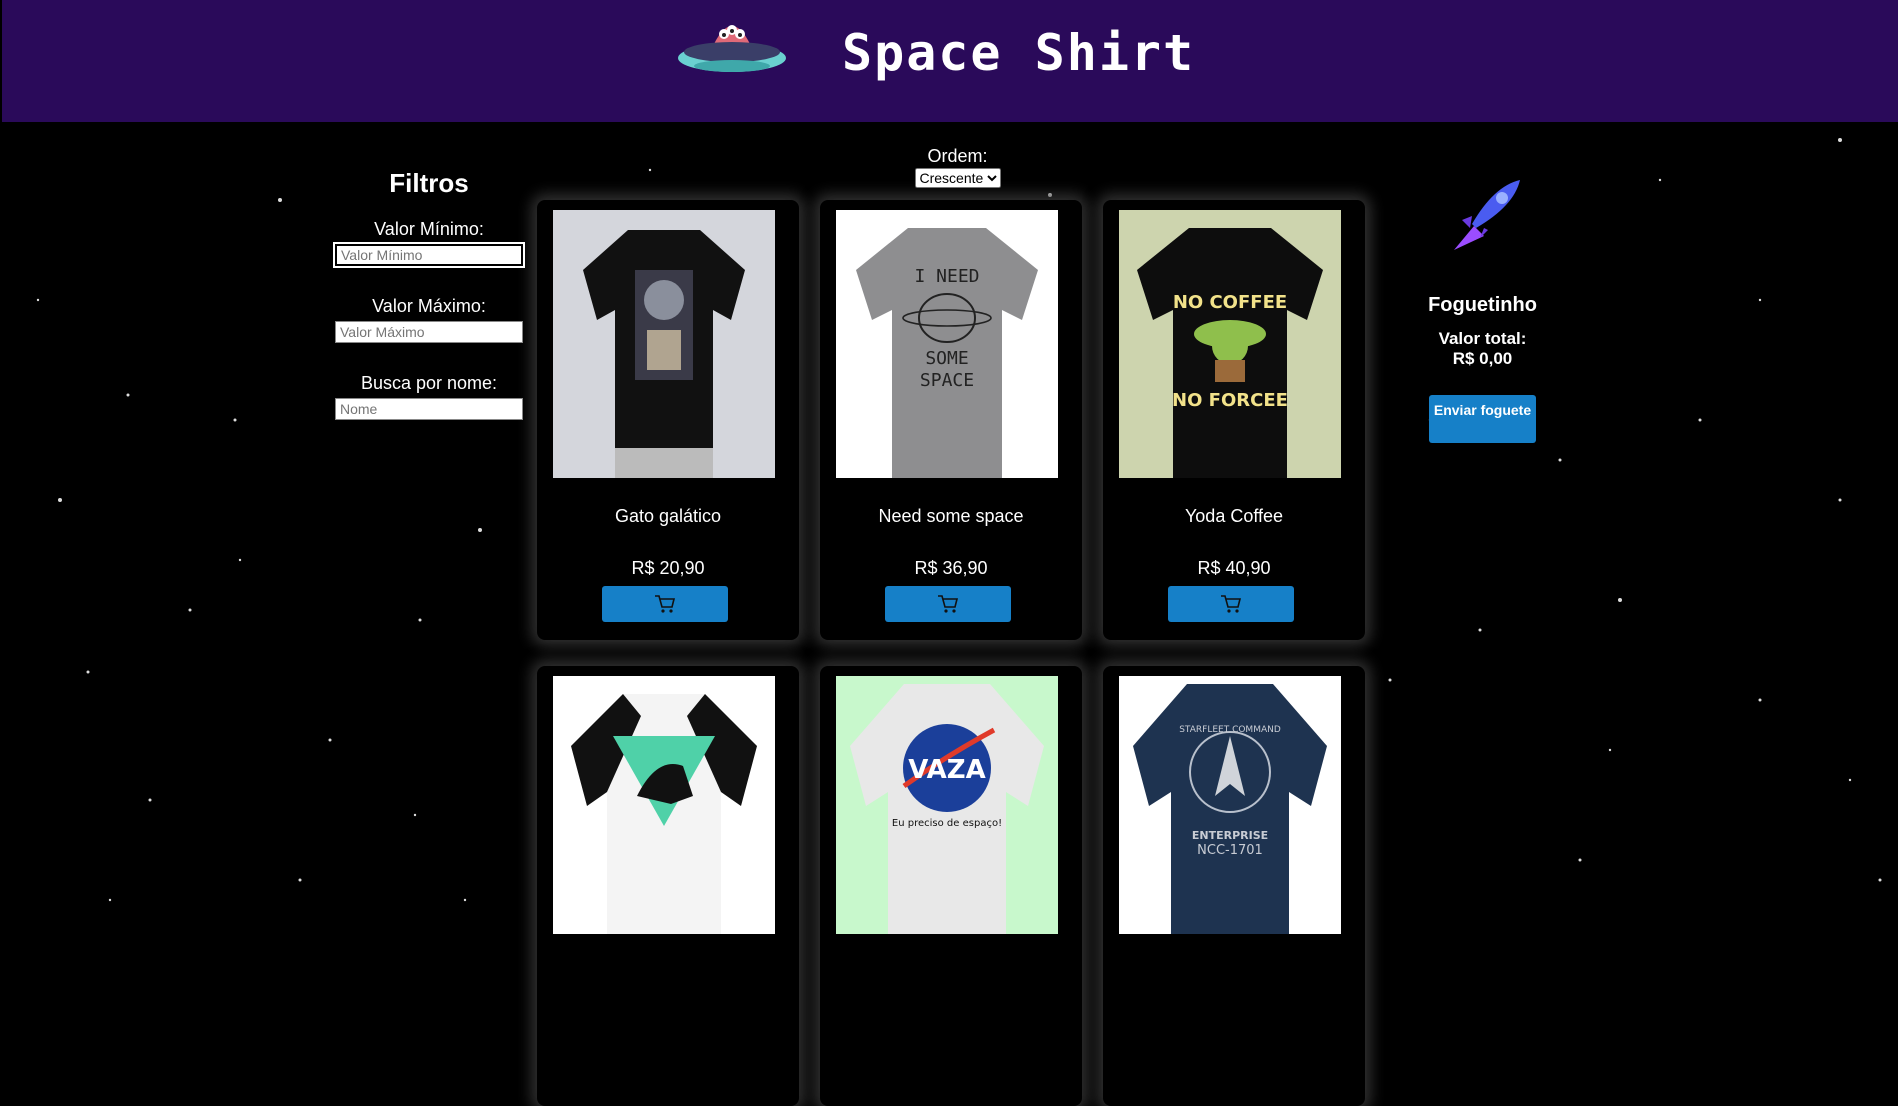  I want to click on product-price: R$ 20,90, so click(668, 568).